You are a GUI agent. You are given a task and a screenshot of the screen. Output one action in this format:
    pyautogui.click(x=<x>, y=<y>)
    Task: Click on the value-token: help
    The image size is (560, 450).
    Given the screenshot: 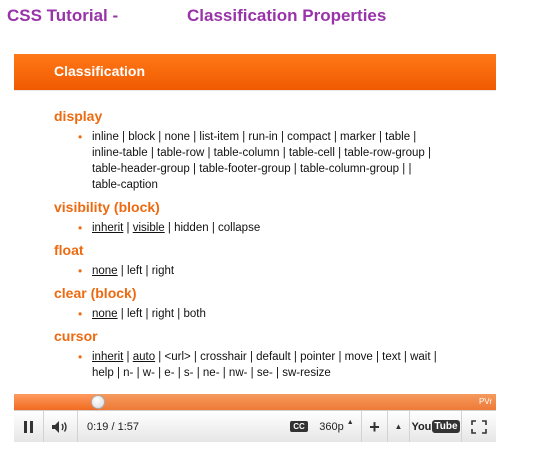 What is the action you would take?
    pyautogui.click(x=103, y=373)
    